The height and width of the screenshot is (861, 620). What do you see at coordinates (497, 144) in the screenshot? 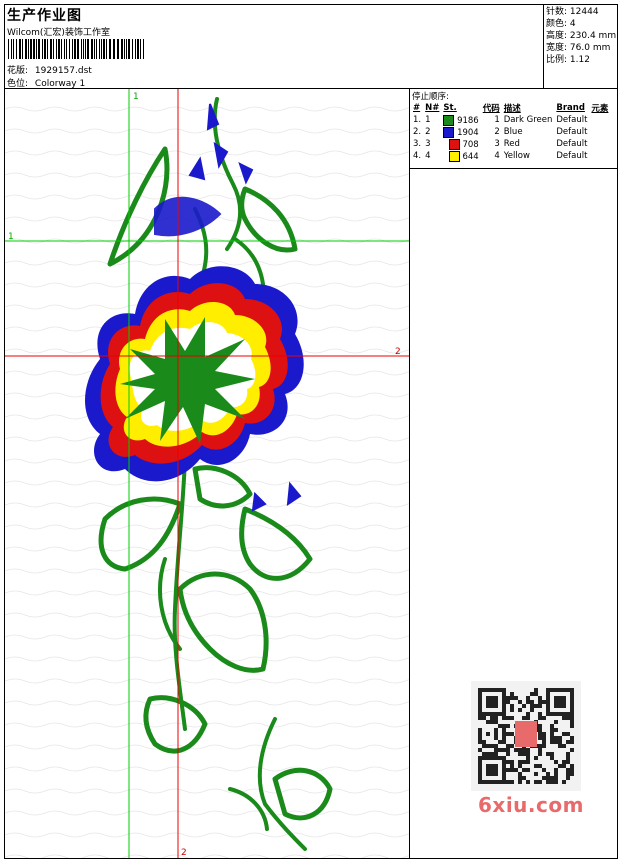
I see `thread-code: 3` at bounding box center [497, 144].